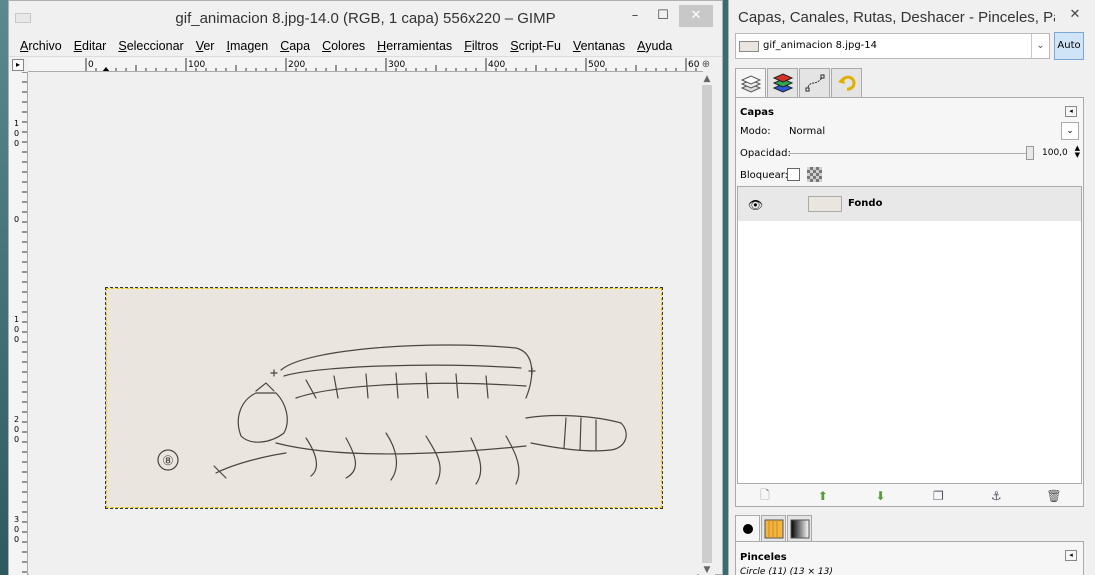  Describe the element at coordinates (763, 557) in the screenshot. I see `brushes-panel-title: Pinceles` at that location.